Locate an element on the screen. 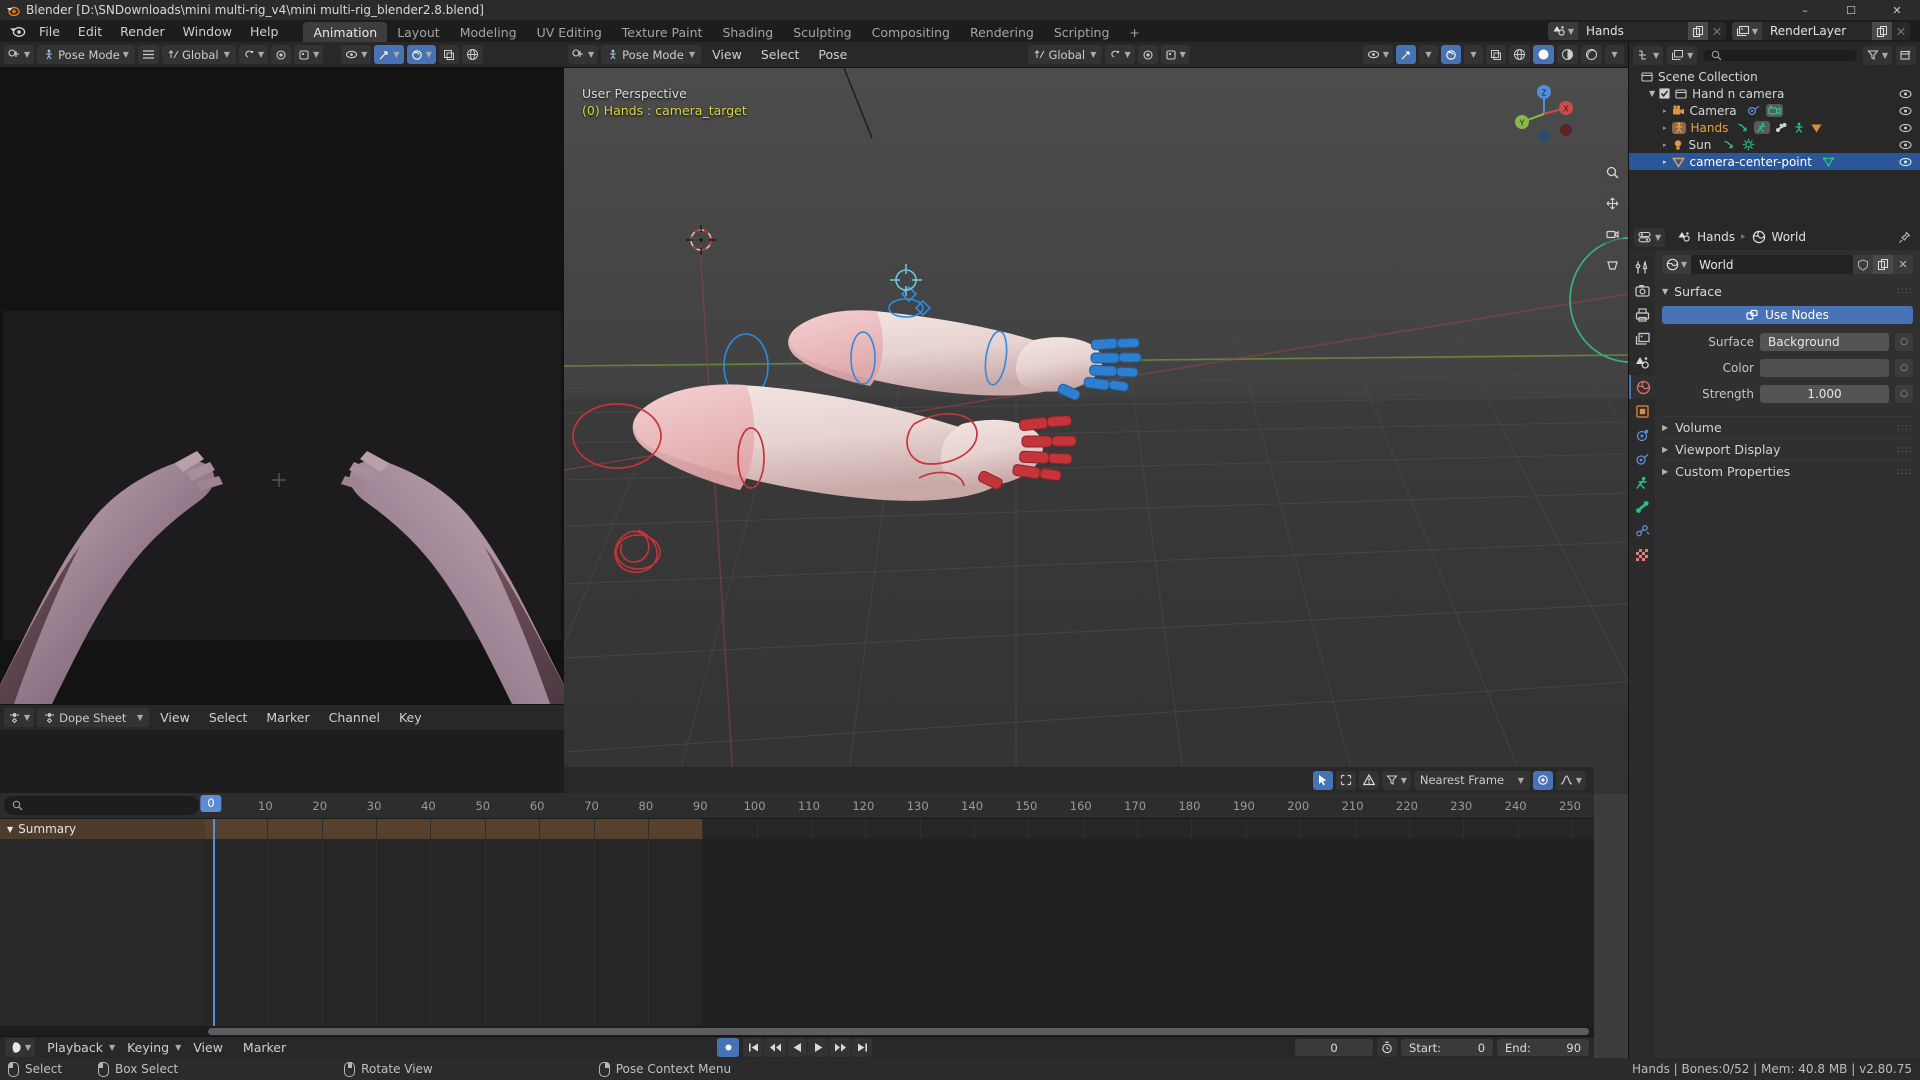 The image size is (1920, 1080). start-frame-field: Start: 0 is located at coordinates (1447, 1047).